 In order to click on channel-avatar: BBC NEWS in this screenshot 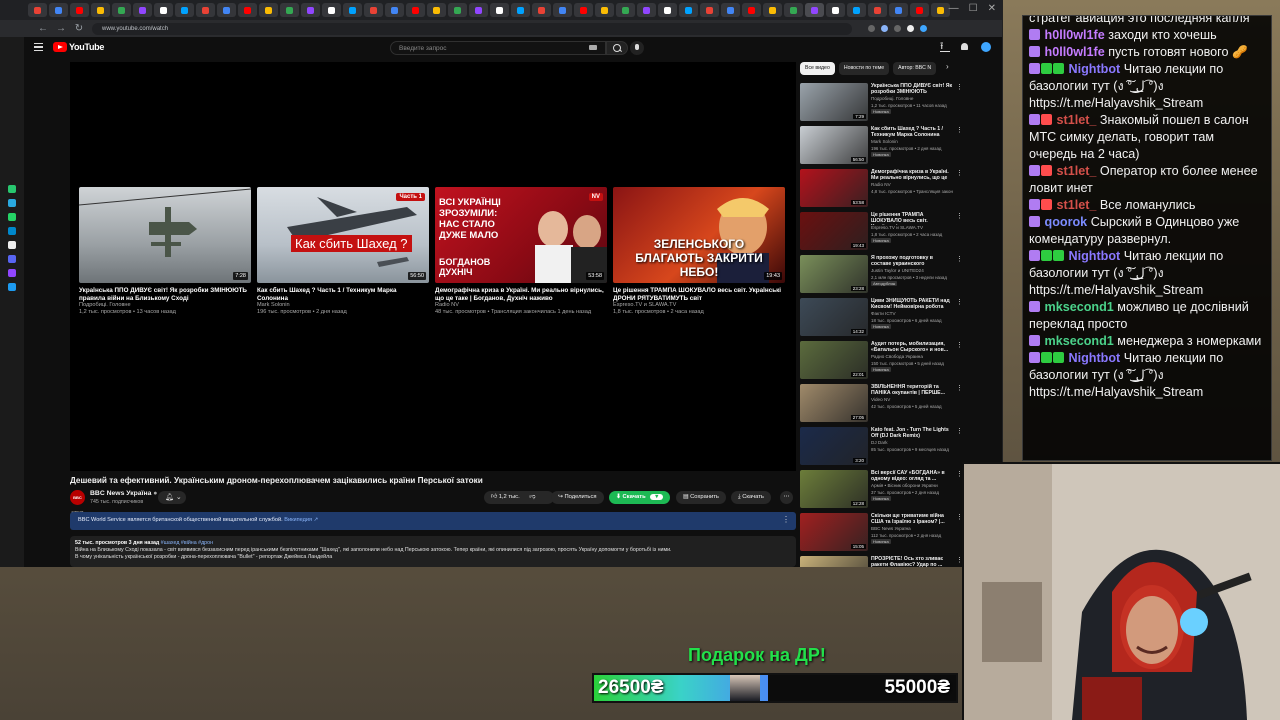, I will do `click(77, 502)`.